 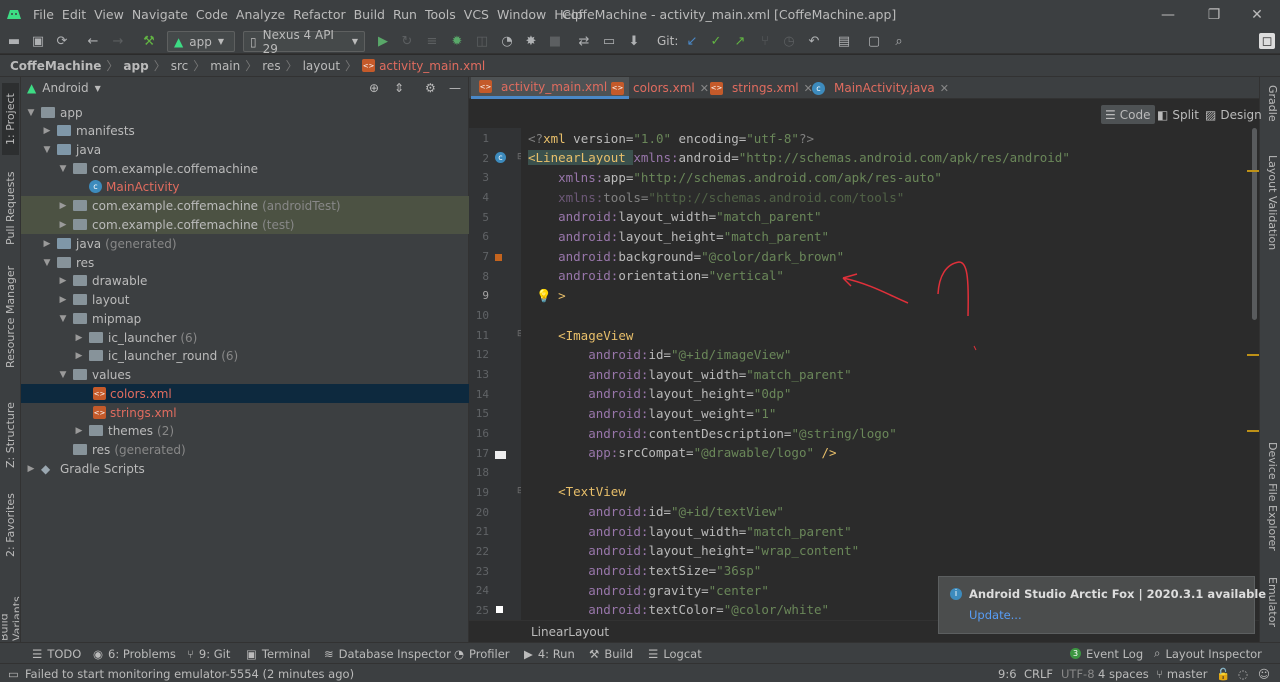 I want to click on run-config-select: ▲ app ▼, so click(x=201, y=41).